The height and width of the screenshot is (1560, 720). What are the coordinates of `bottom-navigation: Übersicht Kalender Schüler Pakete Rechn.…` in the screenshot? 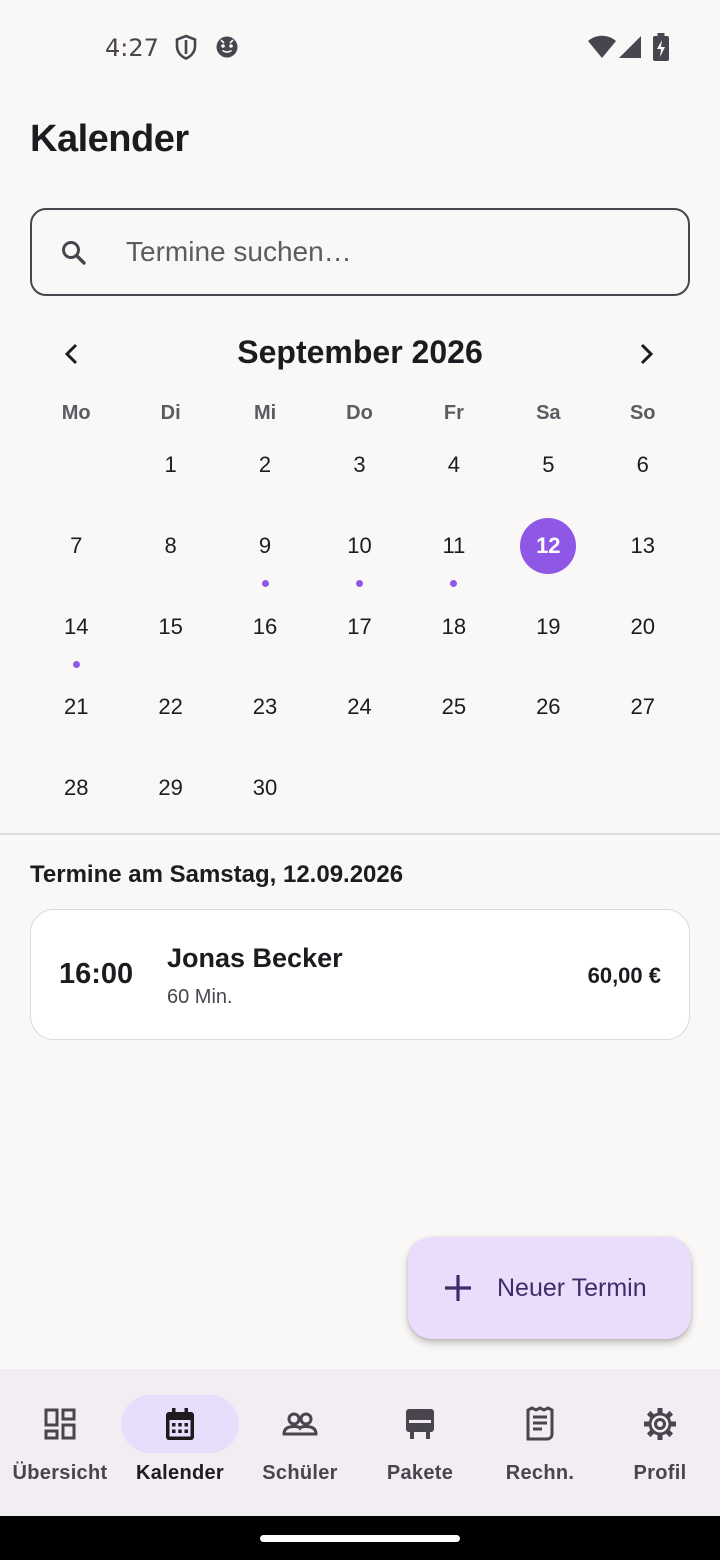 It's located at (360, 1442).